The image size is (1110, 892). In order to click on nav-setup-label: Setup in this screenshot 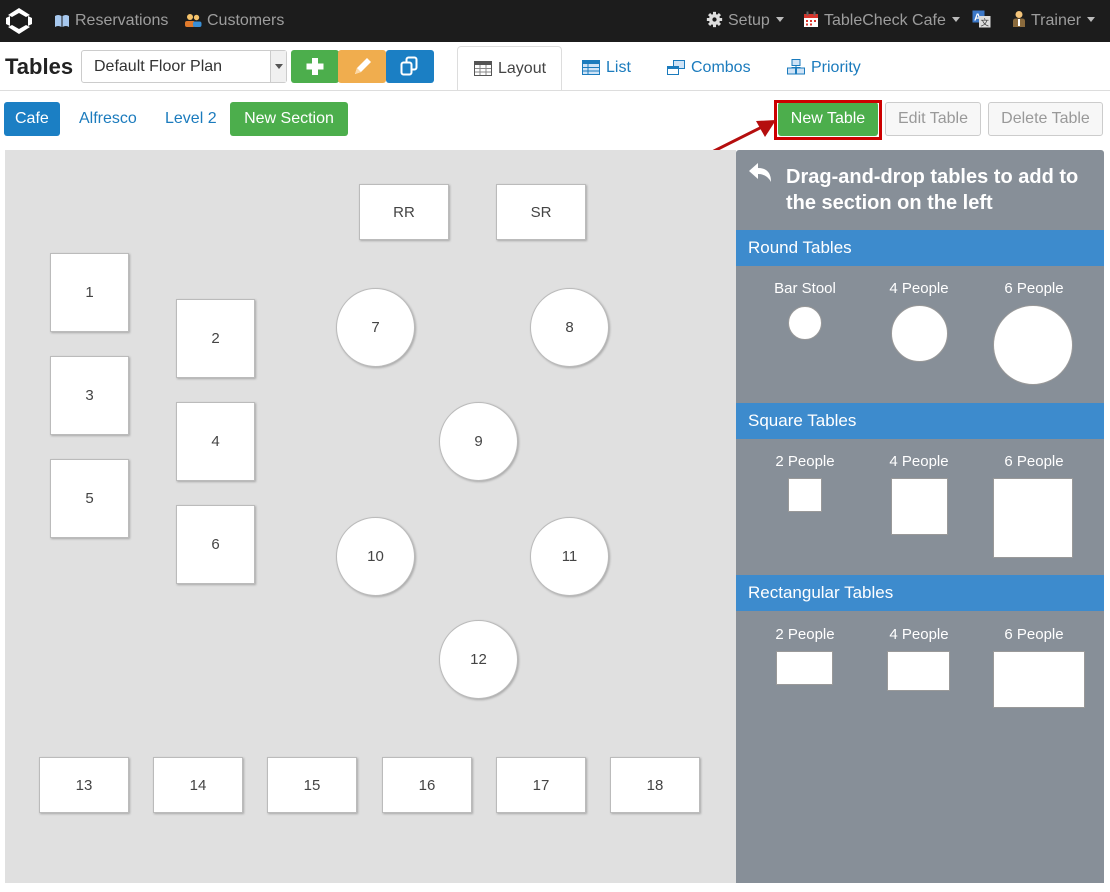, I will do `click(749, 20)`.